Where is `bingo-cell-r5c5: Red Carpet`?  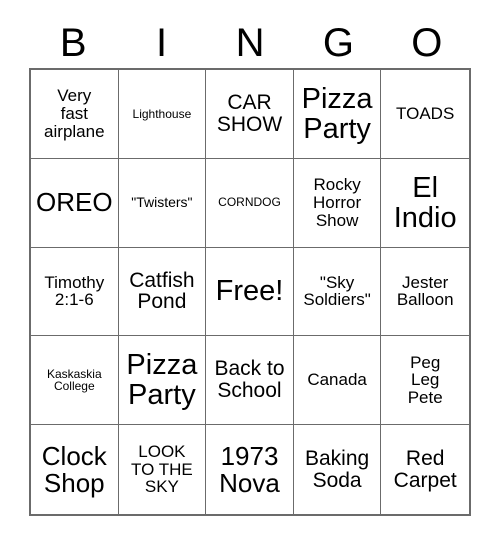 bingo-cell-r5c5: Red Carpet is located at coordinates (425, 469).